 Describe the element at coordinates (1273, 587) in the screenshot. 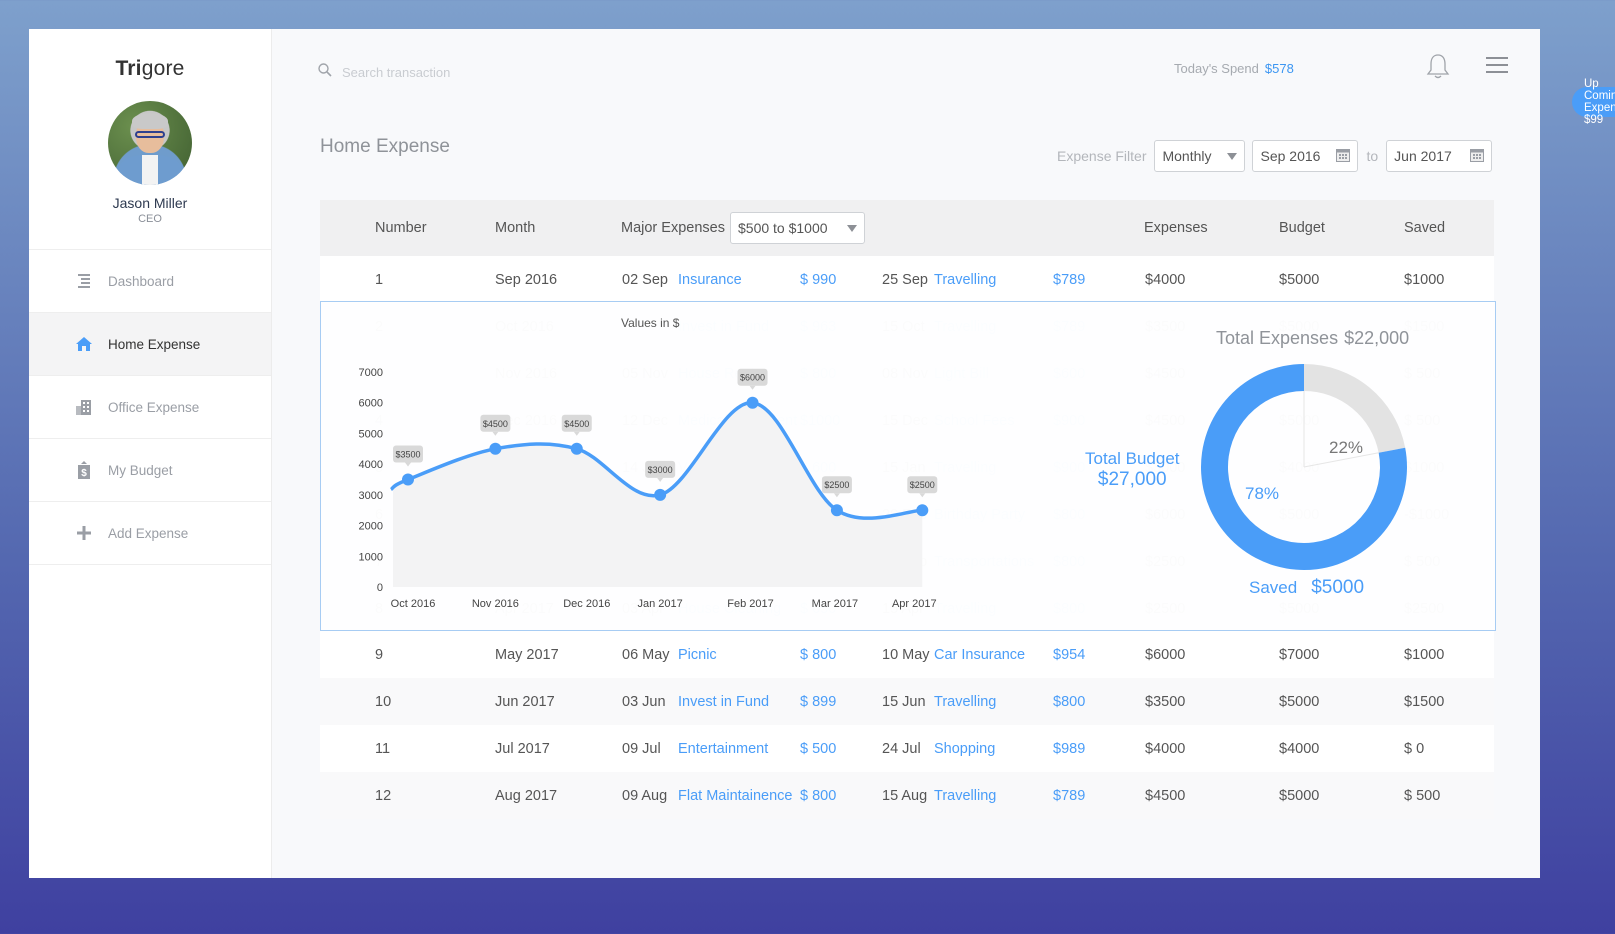

I see `saved-label: Saved` at that location.